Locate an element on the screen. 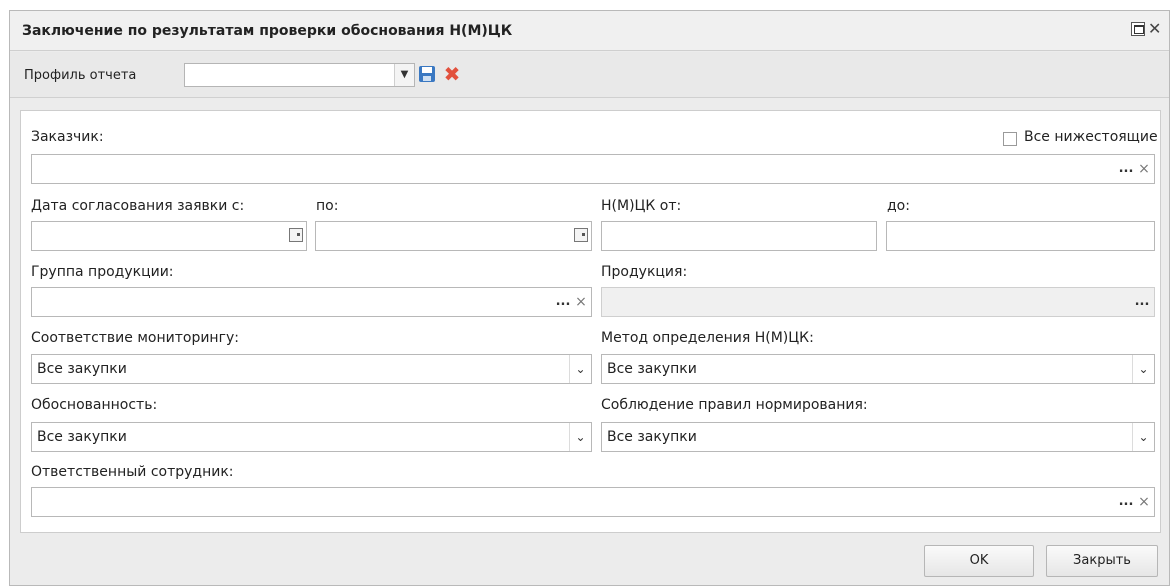 This screenshot has height=586, width=1170. all-subordinate-checkbox is located at coordinates (1010, 139).